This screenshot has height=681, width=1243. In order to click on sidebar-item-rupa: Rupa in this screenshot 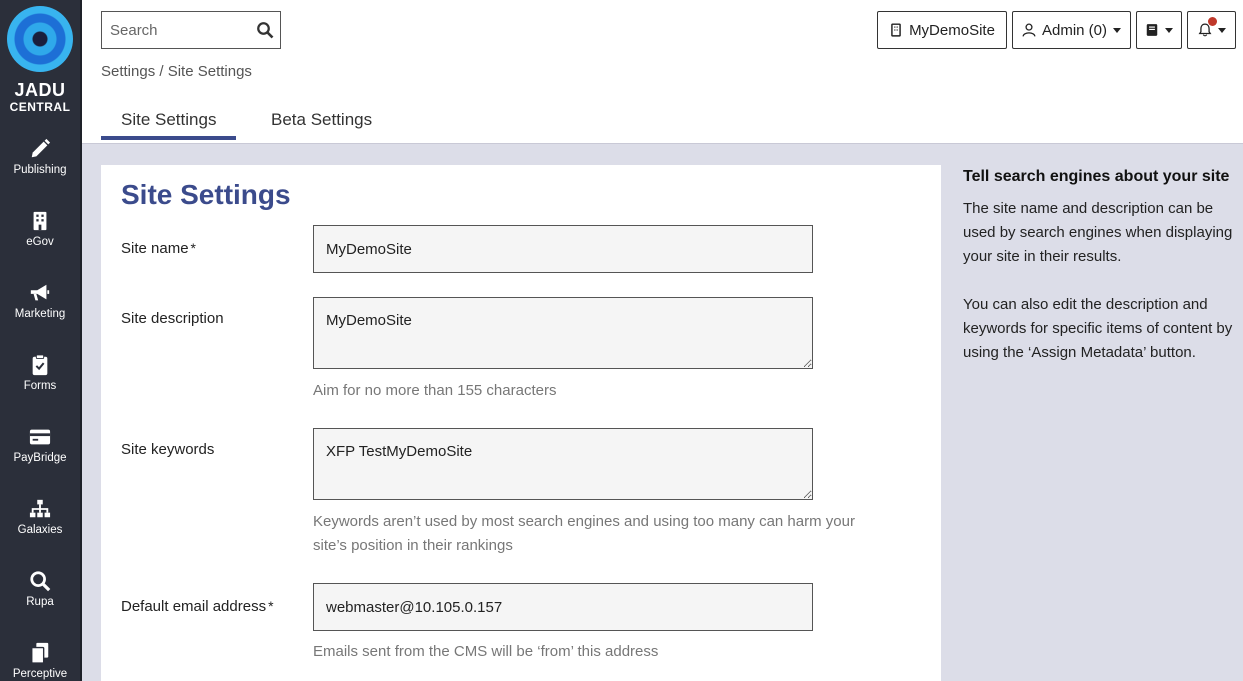, I will do `click(40, 606)`.